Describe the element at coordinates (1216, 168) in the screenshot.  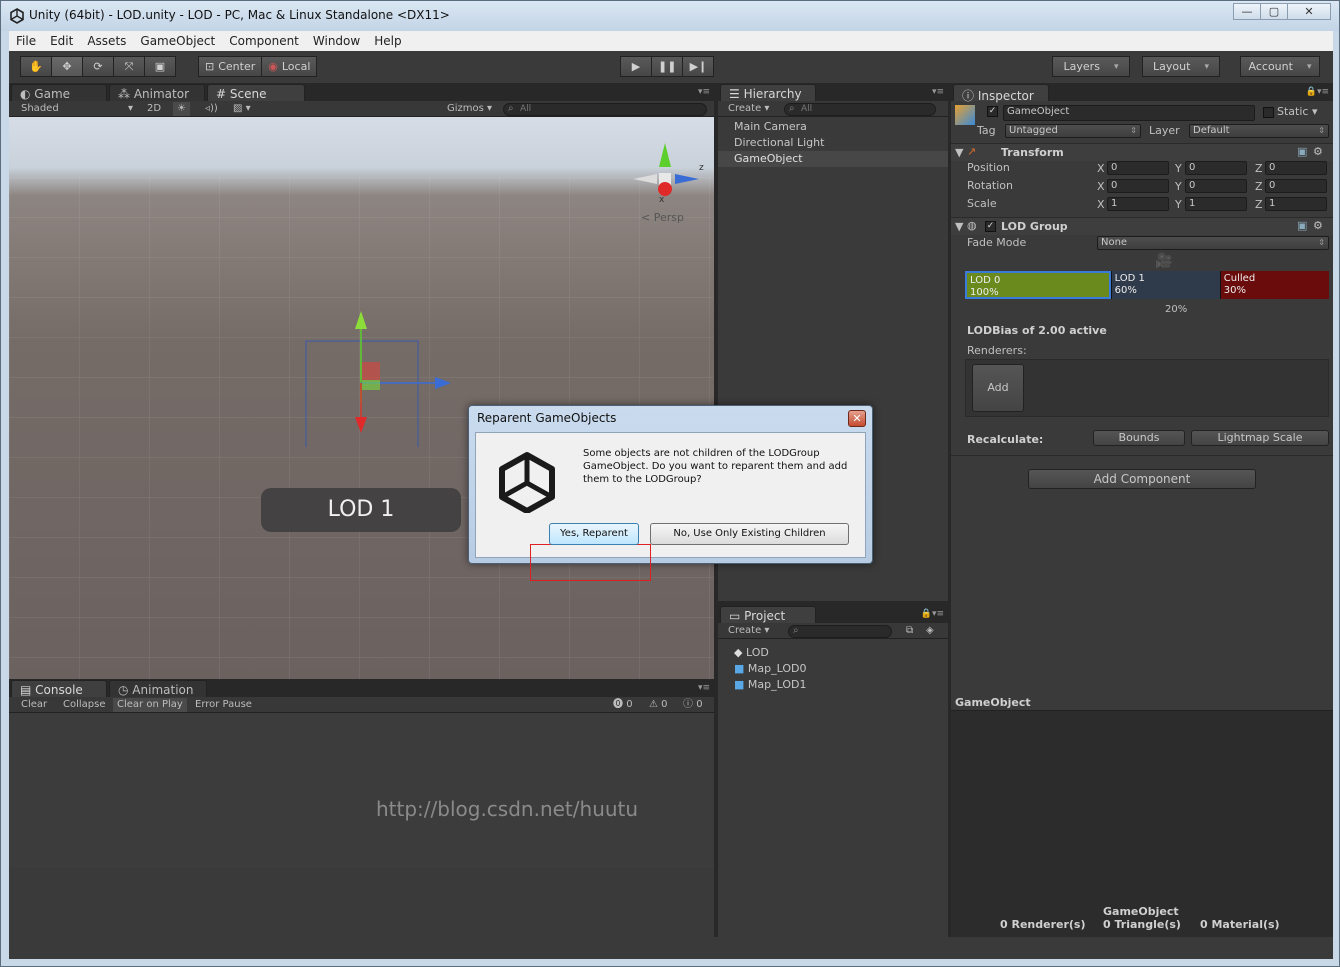
I see `position-y-field: 0` at that location.